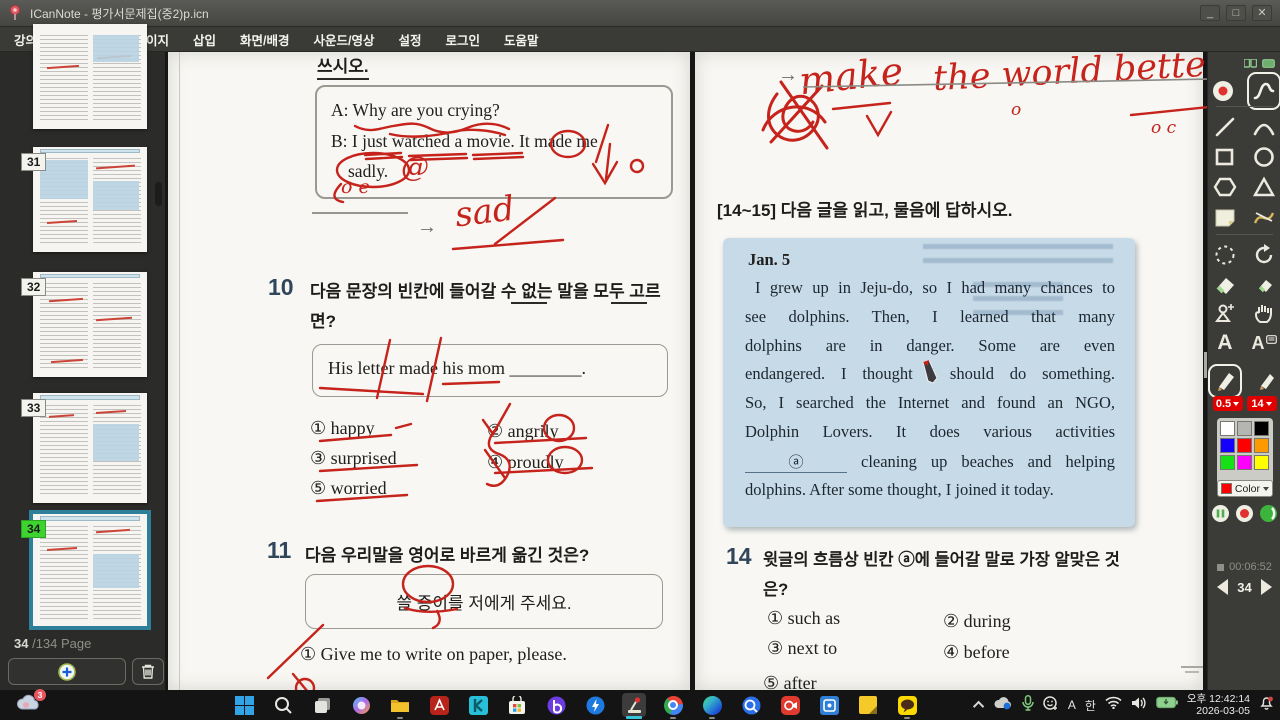 Image resolution: width=1280 pixels, height=720 pixels. What do you see at coordinates (521, 39) in the screenshot?
I see `menu-item-help: 도움말` at bounding box center [521, 39].